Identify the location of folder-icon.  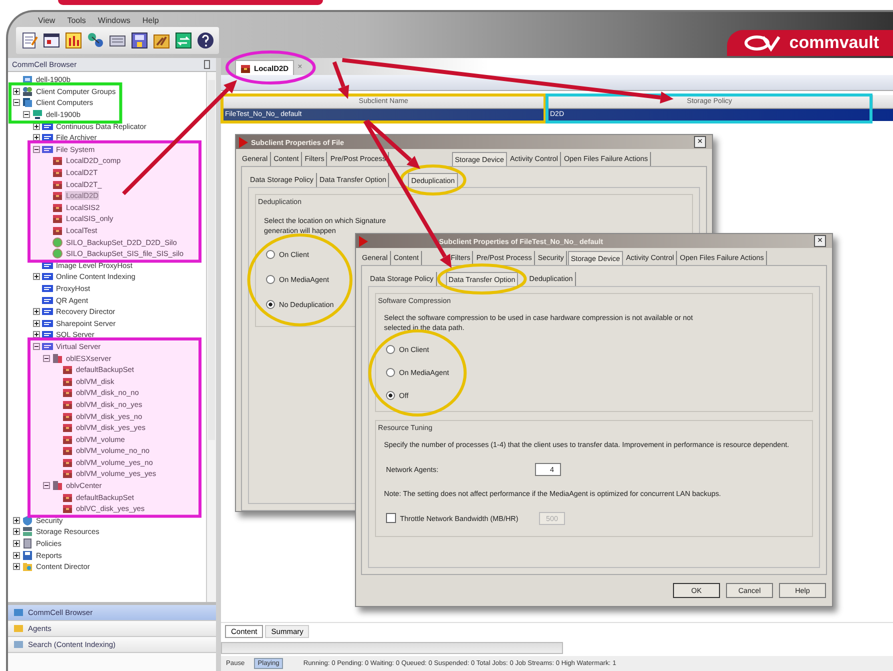
(27, 566).